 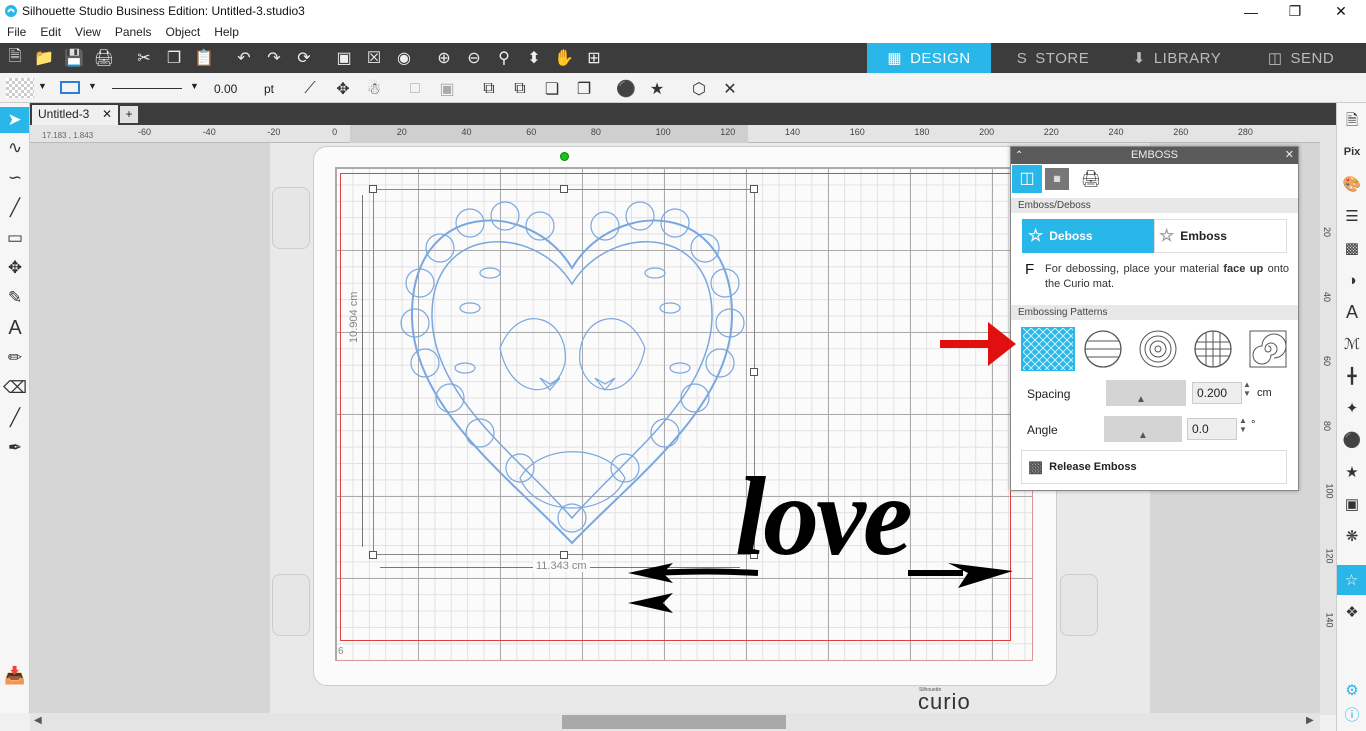 What do you see at coordinates (1310, 720) in the screenshot?
I see `scroll-right-icon: ▶` at bounding box center [1310, 720].